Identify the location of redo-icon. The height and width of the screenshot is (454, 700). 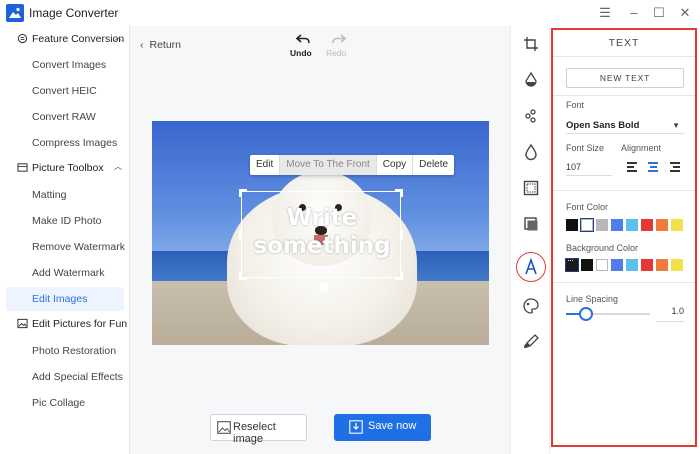
(339, 39).